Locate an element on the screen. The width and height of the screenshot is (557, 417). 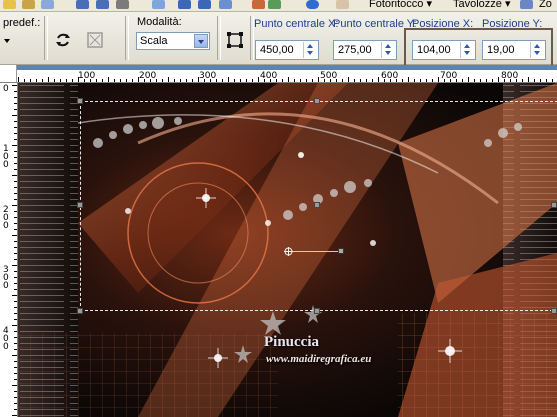
rotation-handle is located at coordinates (341, 251).